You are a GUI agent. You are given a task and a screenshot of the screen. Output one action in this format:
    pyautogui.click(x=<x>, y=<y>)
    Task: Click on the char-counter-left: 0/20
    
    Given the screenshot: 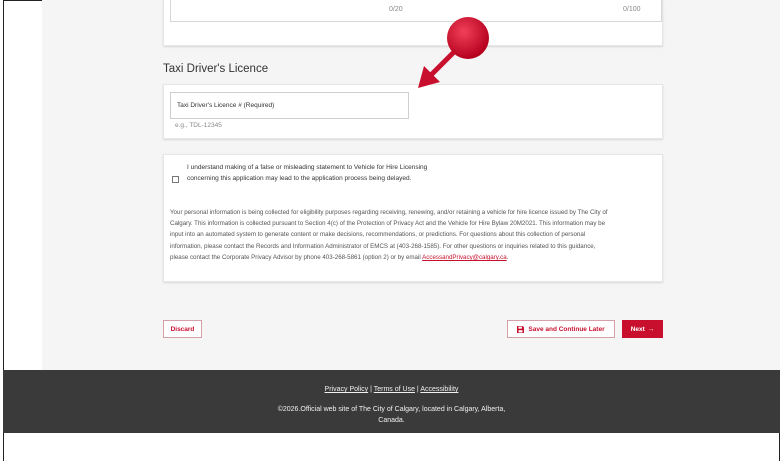 What is the action you would take?
    pyautogui.click(x=396, y=9)
    